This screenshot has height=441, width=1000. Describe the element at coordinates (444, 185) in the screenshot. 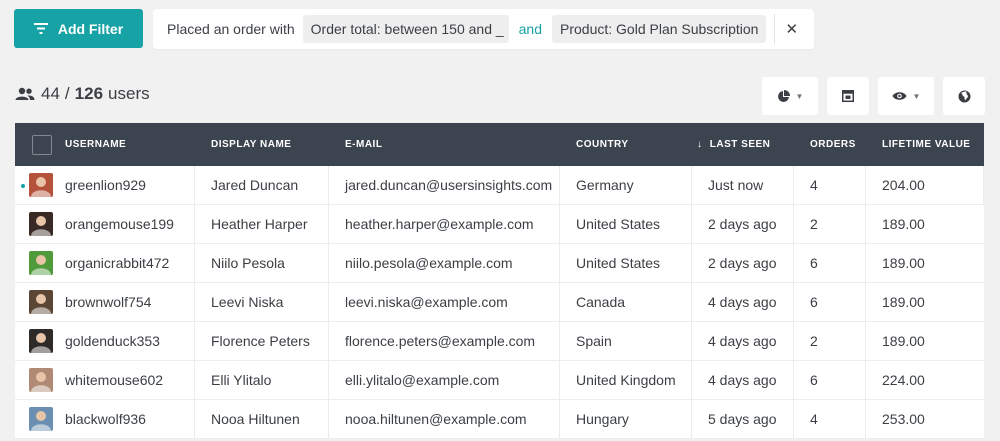

I see `email-cell: jared.duncan@usersinsights.com` at that location.